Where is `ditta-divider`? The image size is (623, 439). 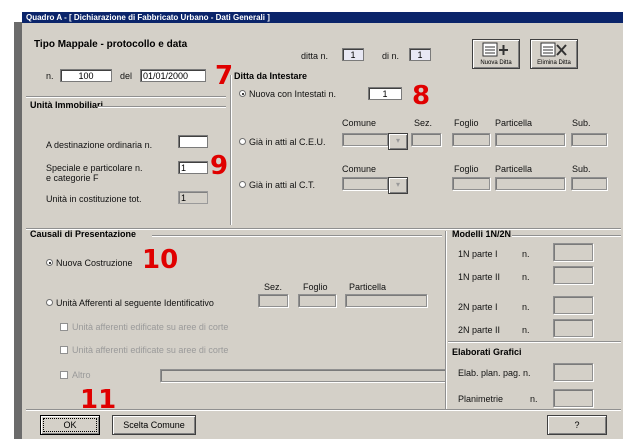 ditta-divider is located at coordinates (230, 150).